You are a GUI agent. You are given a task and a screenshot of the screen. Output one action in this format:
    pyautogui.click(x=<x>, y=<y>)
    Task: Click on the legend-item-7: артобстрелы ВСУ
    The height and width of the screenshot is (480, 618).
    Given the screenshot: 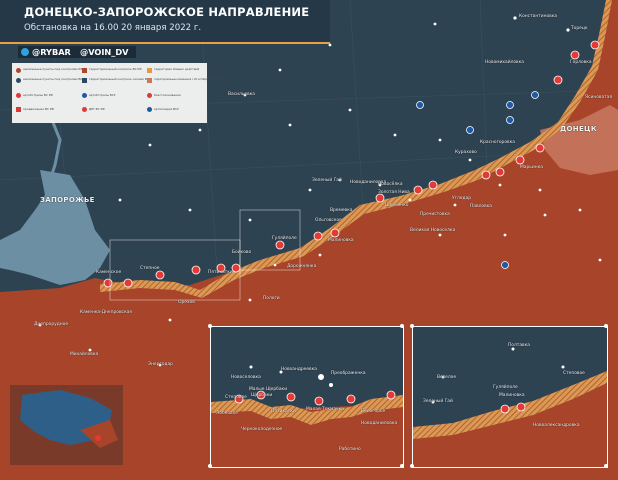 What is the action you would take?
    pyautogui.click(x=102, y=95)
    